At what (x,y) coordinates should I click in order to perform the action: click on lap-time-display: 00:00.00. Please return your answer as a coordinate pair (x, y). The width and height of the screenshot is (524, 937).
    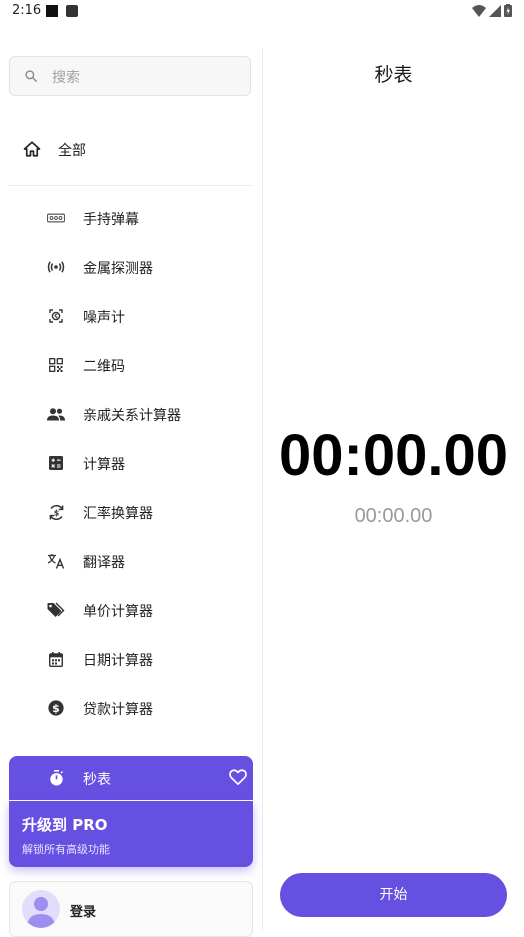
    Looking at the image, I should click on (393, 516).